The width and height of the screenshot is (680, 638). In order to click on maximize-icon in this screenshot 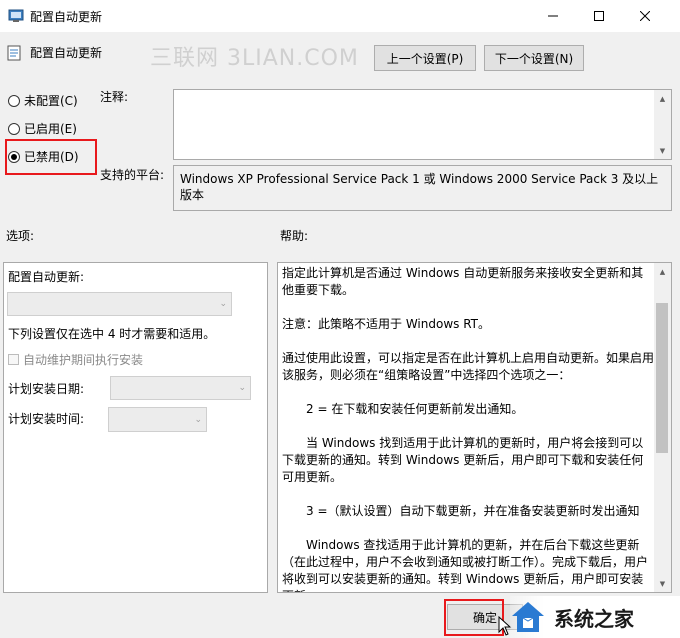, I will do `click(599, 16)`.